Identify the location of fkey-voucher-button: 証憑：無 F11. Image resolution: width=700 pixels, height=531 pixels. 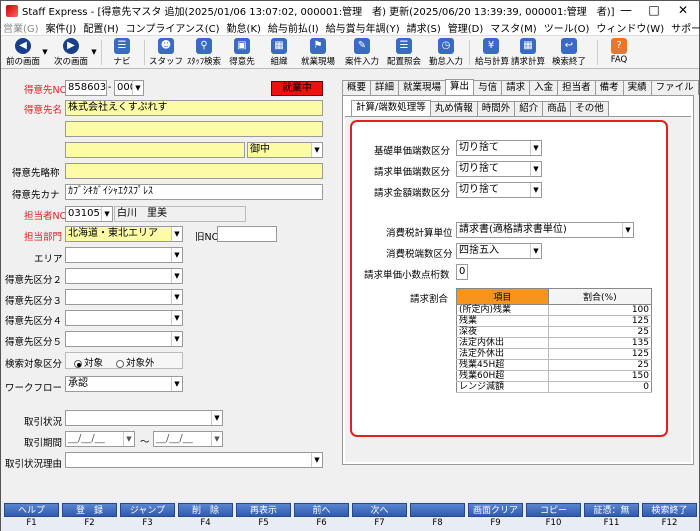
(611, 516).